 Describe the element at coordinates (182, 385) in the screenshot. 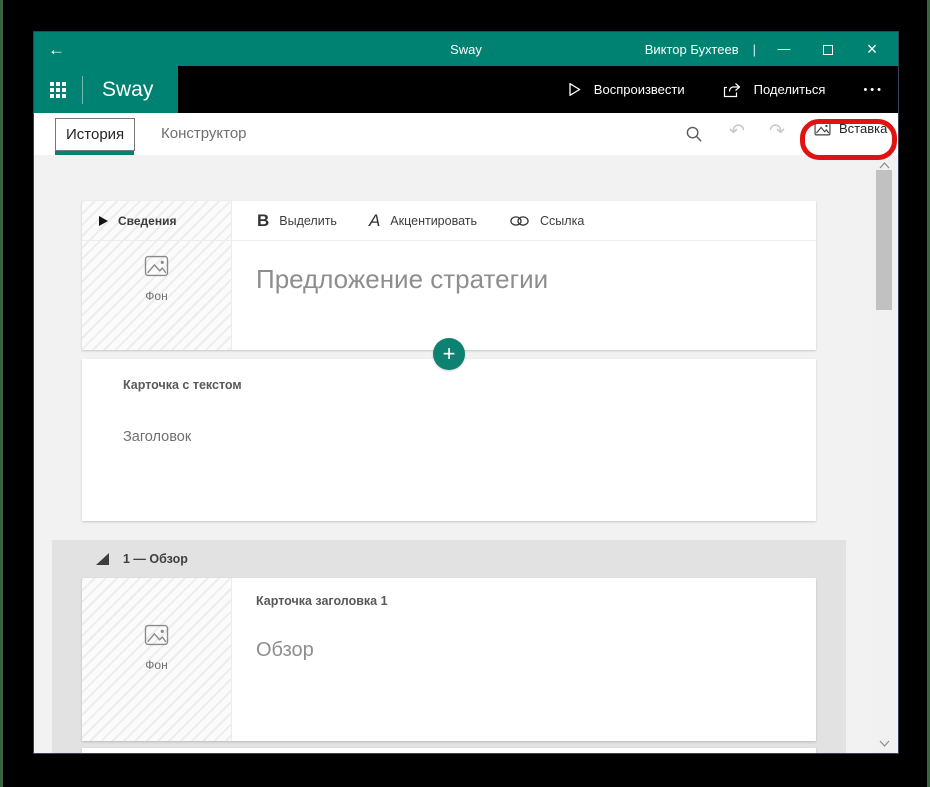

I see `text-card-type-label: Карточка с текстом` at that location.